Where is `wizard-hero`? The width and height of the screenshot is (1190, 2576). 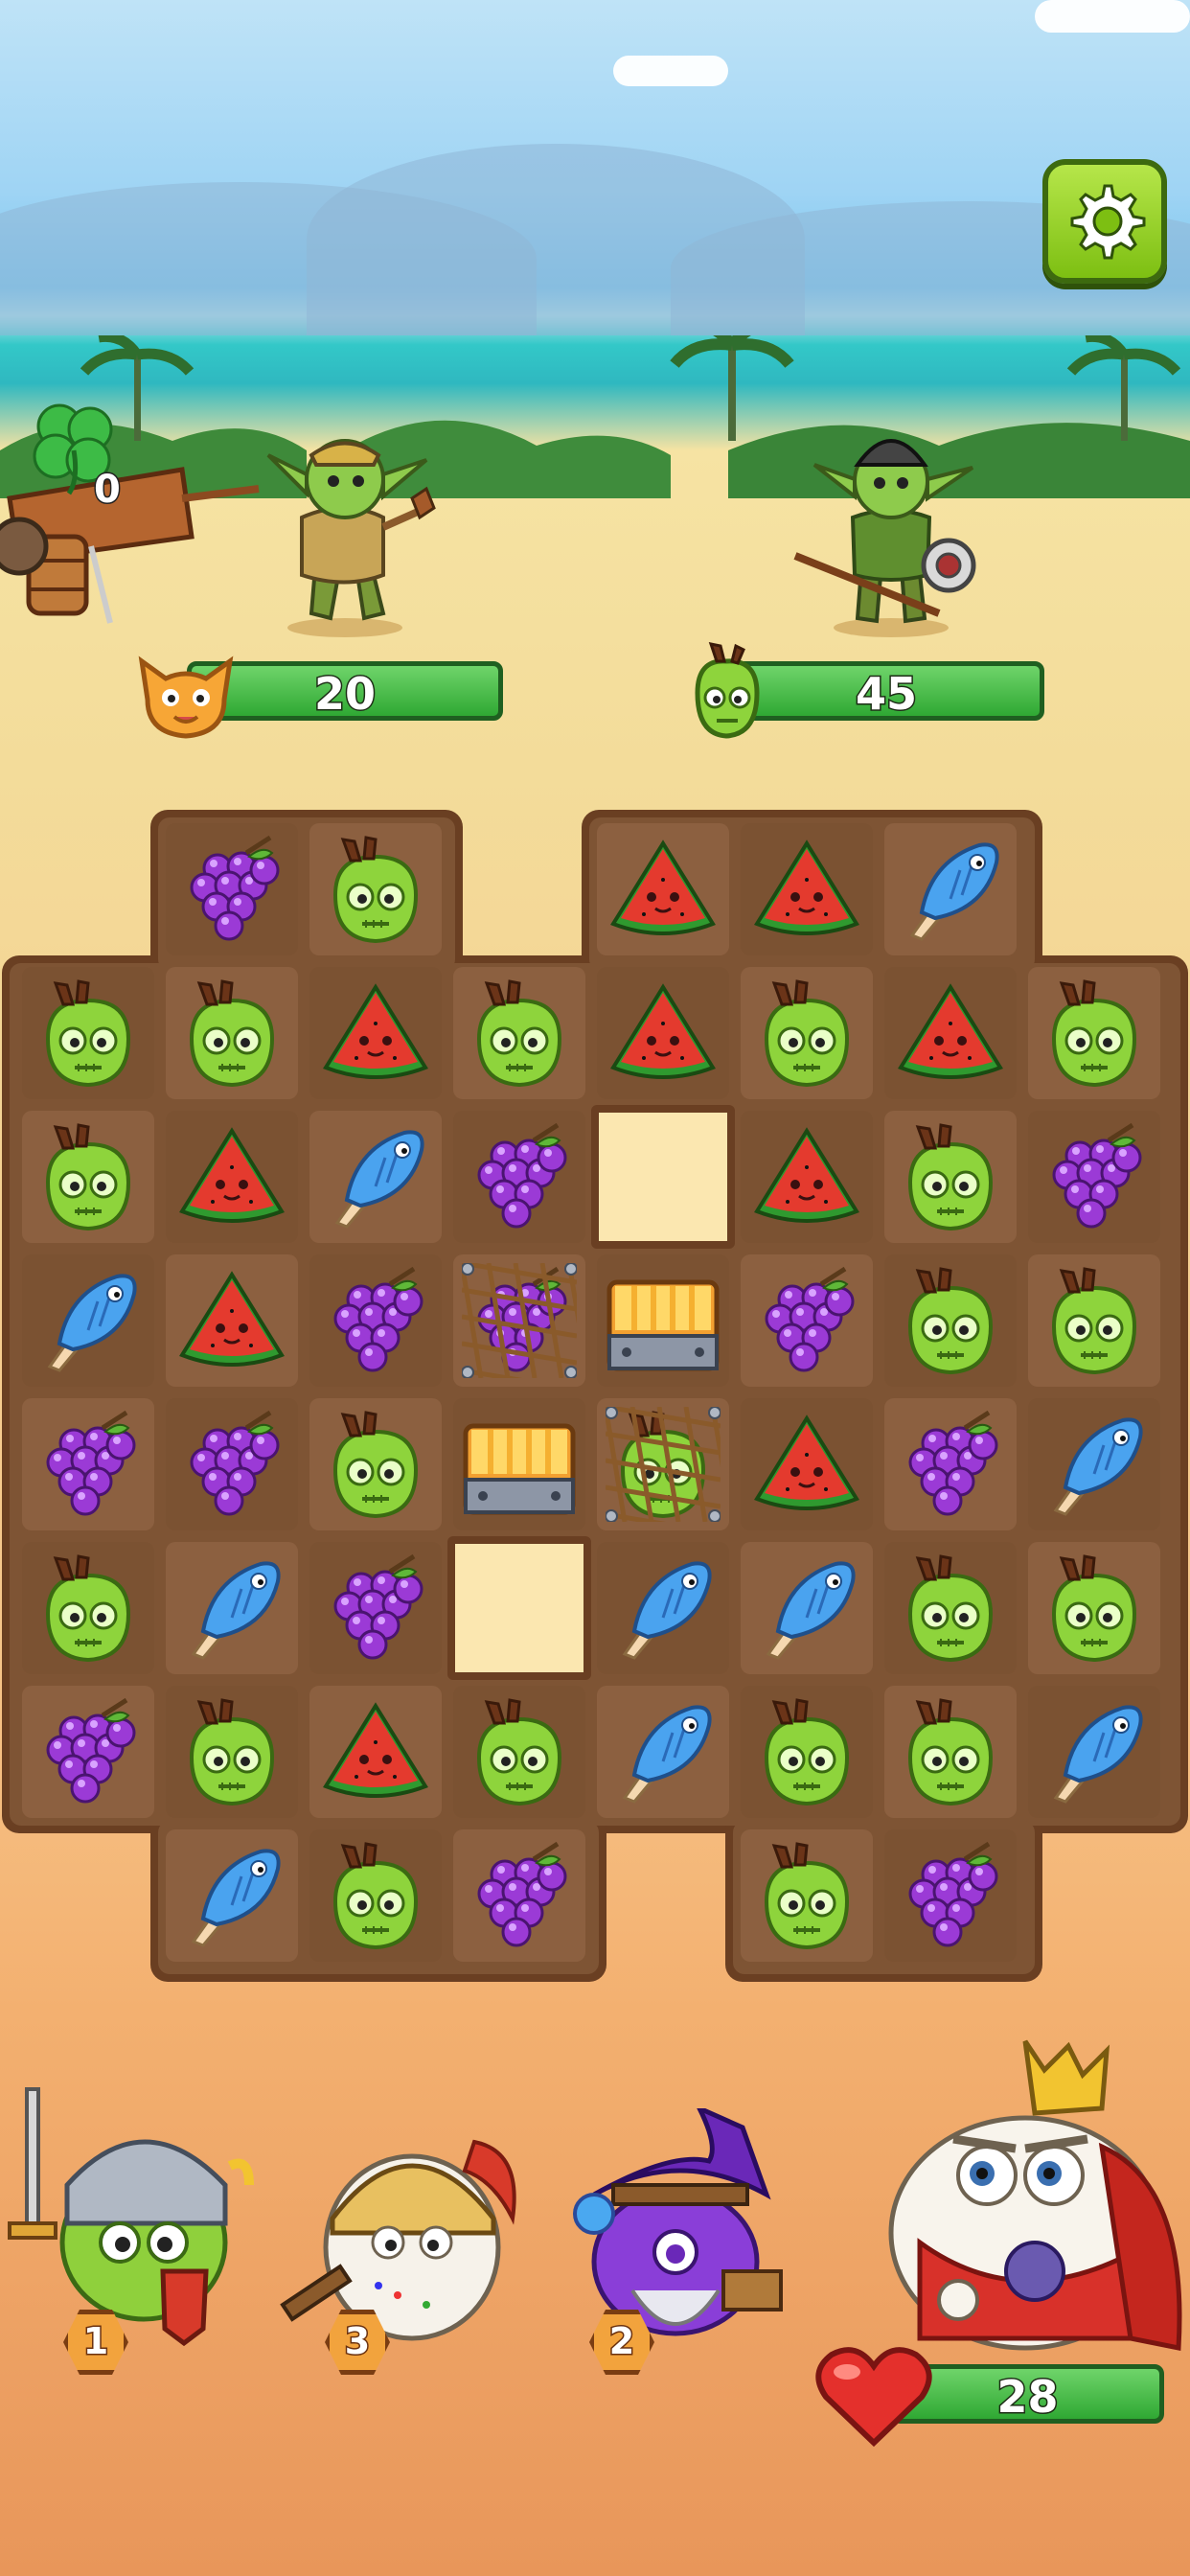
wizard-hero is located at coordinates (676, 2228).